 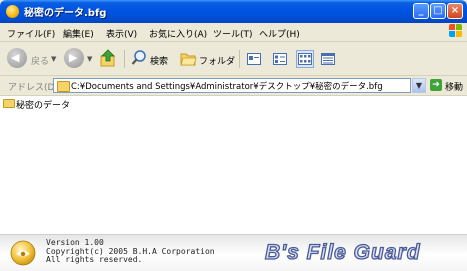 What do you see at coordinates (121, 33) in the screenshot?
I see `menu-view: 表示(V)` at bounding box center [121, 33].